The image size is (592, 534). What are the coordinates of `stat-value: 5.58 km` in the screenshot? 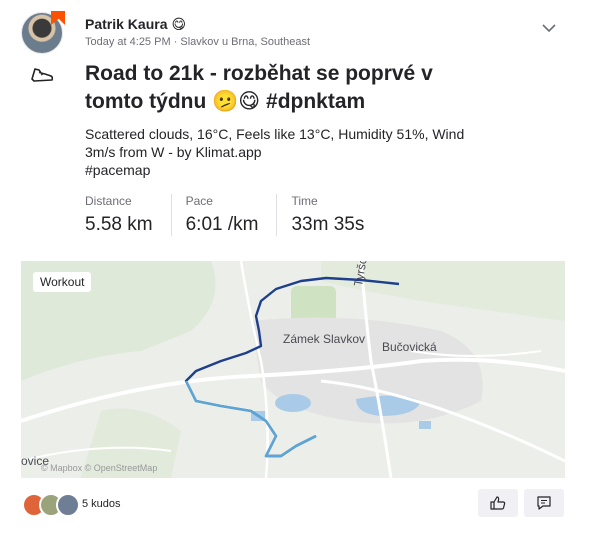 It's located at (119, 224).